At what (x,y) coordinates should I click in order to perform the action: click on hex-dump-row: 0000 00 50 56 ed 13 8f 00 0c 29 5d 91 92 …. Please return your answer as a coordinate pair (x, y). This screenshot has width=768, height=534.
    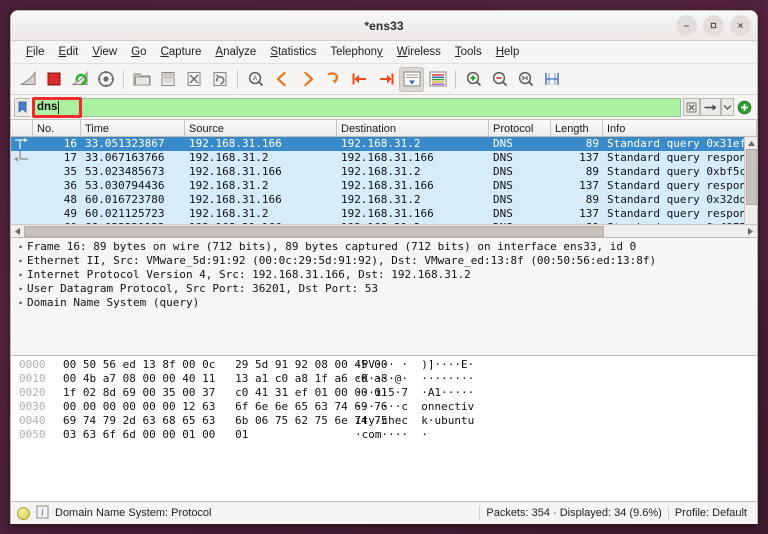
    Looking at the image, I should click on (384, 365).